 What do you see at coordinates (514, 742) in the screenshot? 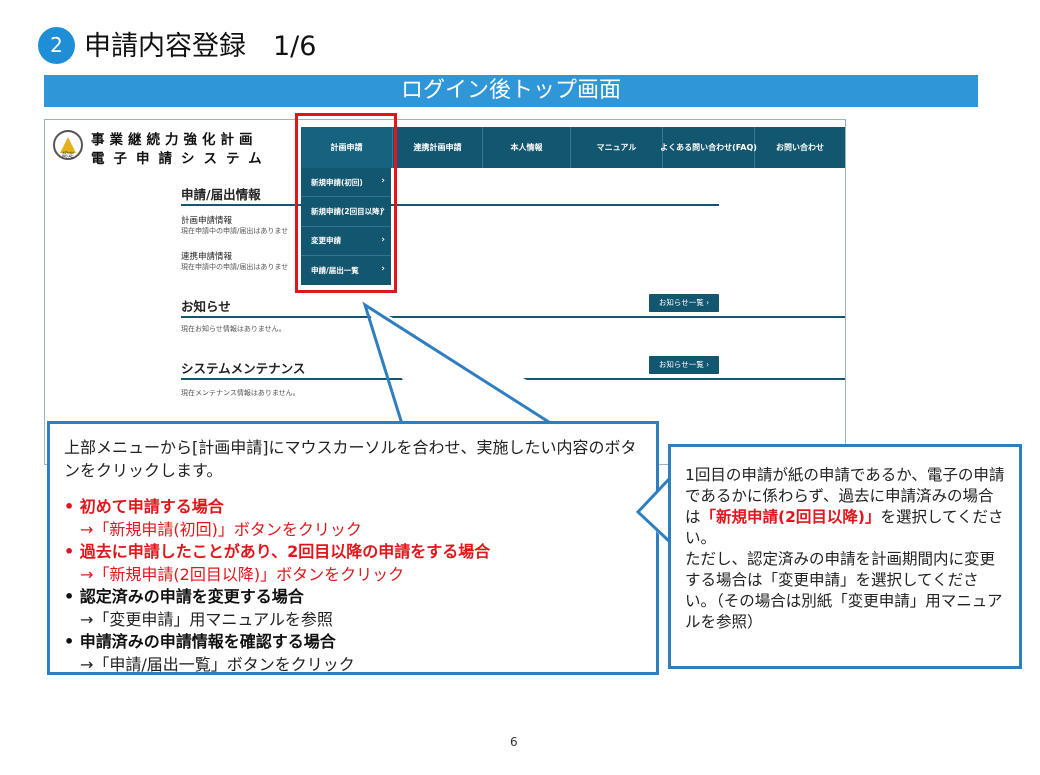
I see `page-number: 6` at bounding box center [514, 742].